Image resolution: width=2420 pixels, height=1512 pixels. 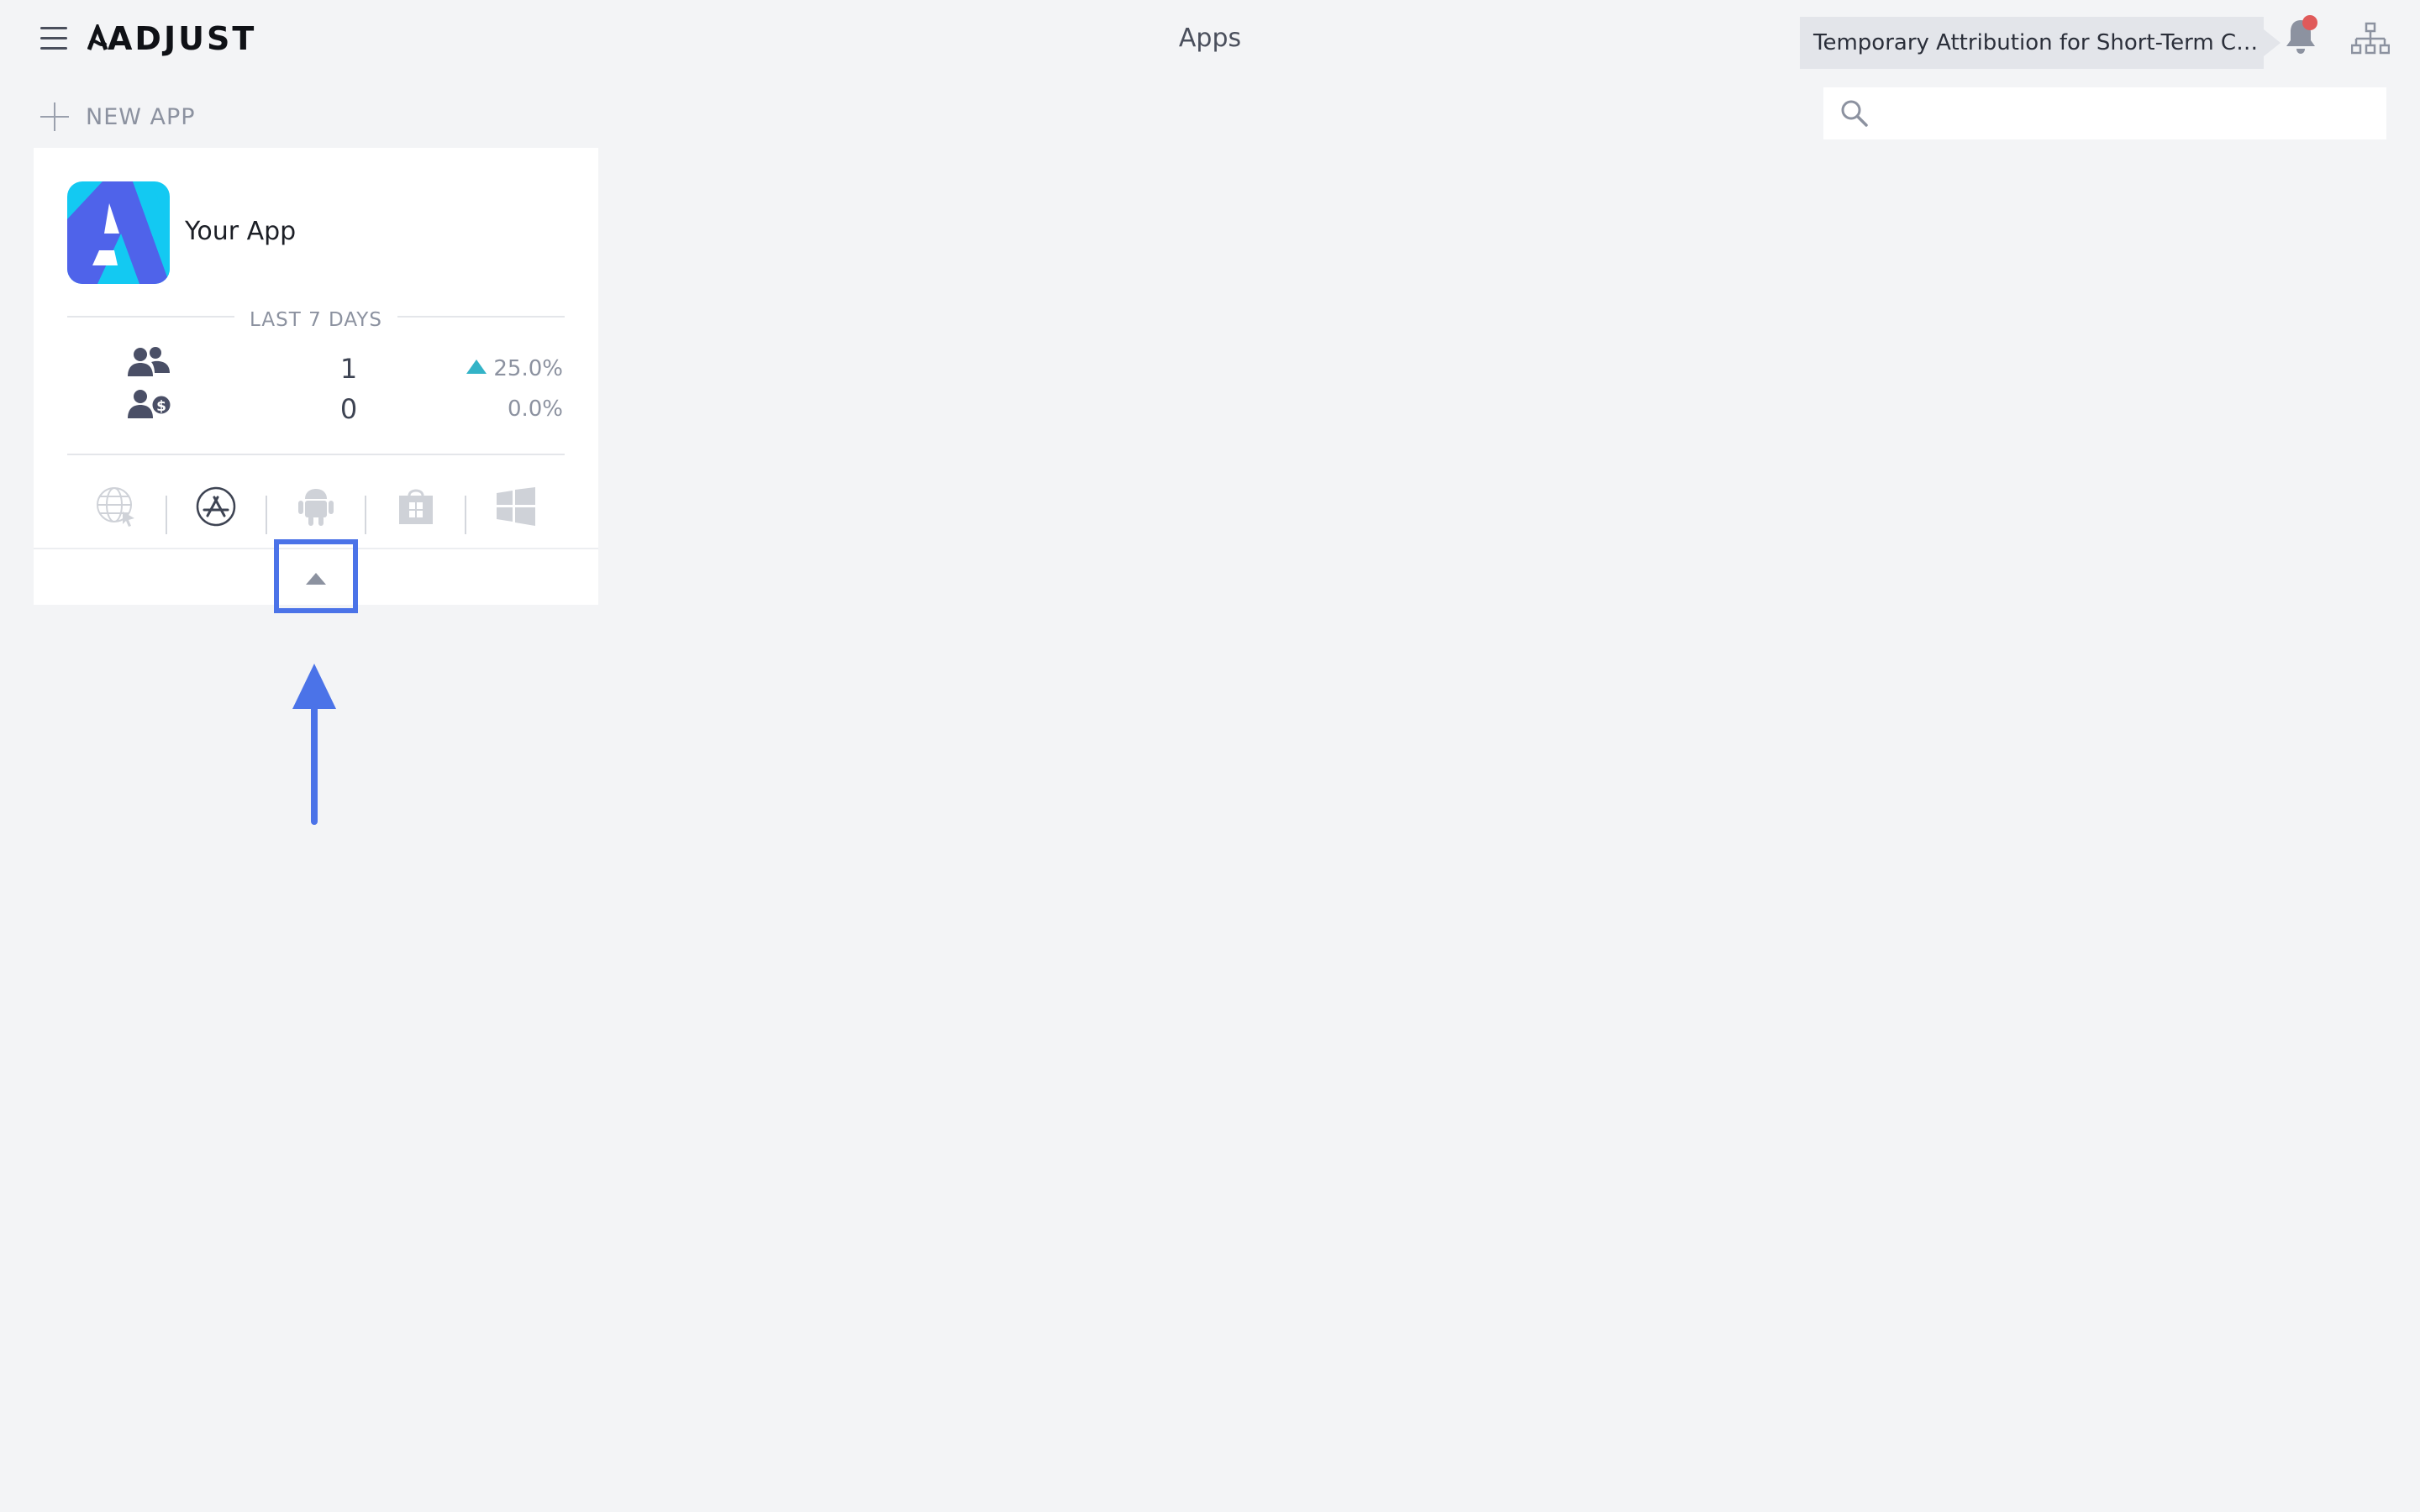 I want to click on paying-users-count: 0, so click(x=348, y=409).